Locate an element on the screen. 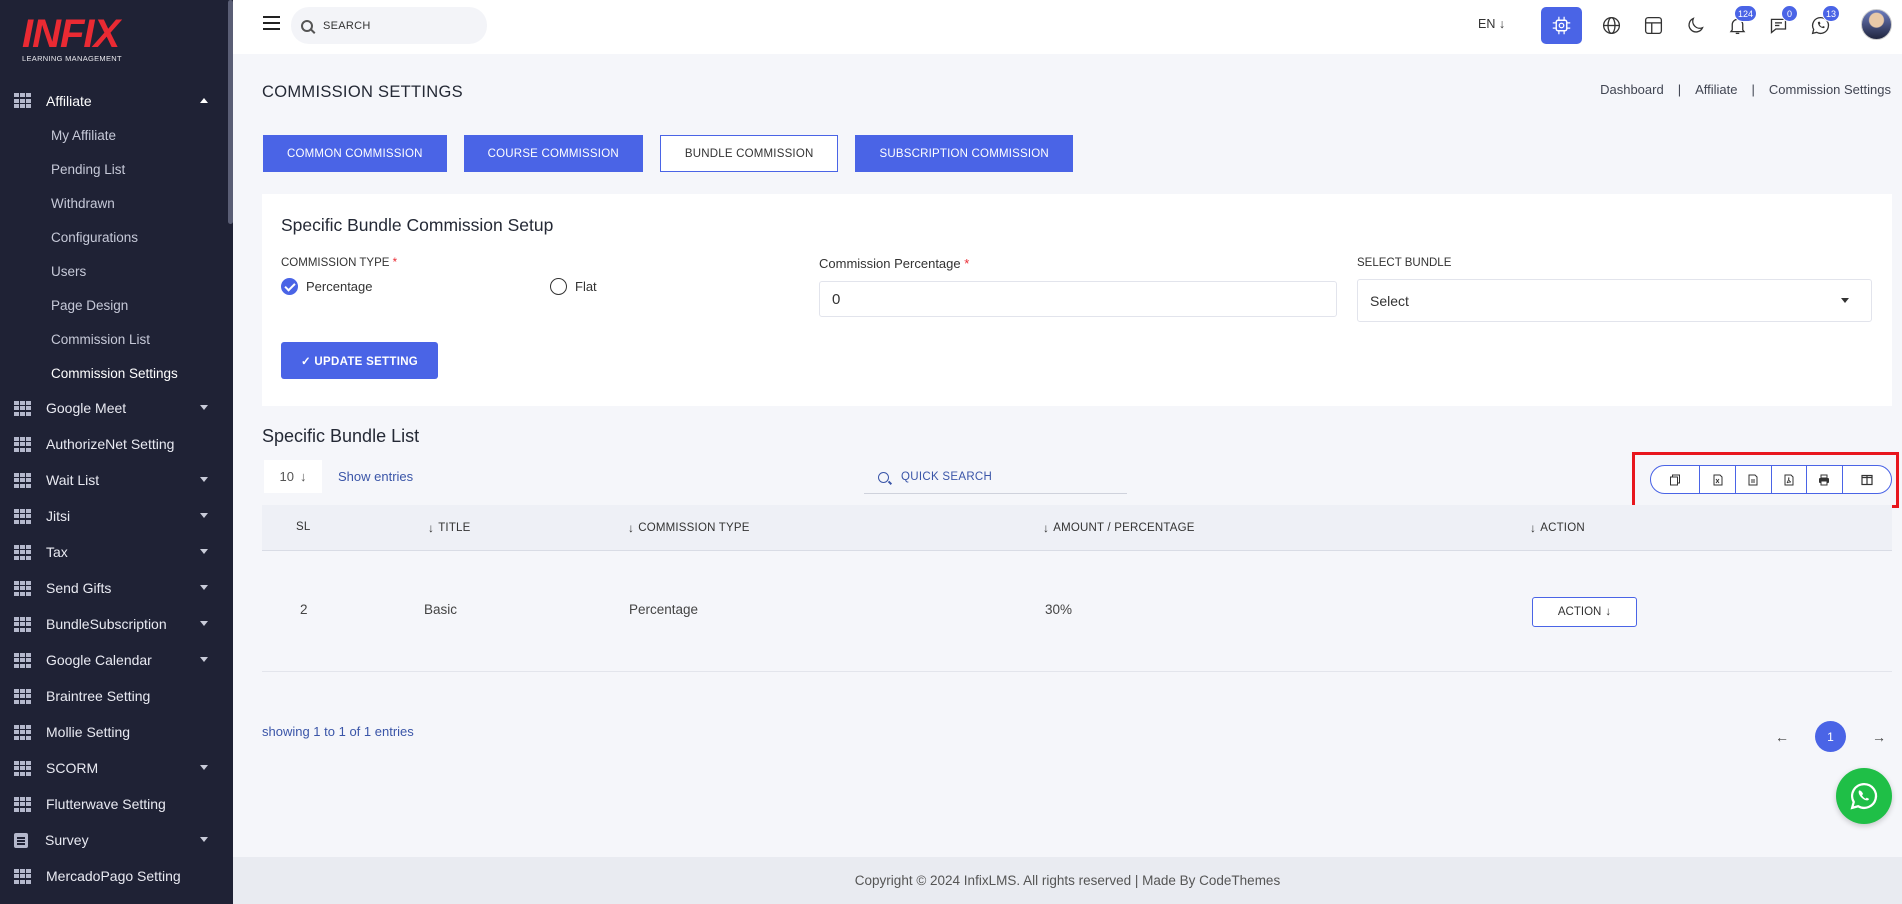 This screenshot has width=1902, height=904. sidebar-item: Skill And Rating is located at coordinates (115, 899).